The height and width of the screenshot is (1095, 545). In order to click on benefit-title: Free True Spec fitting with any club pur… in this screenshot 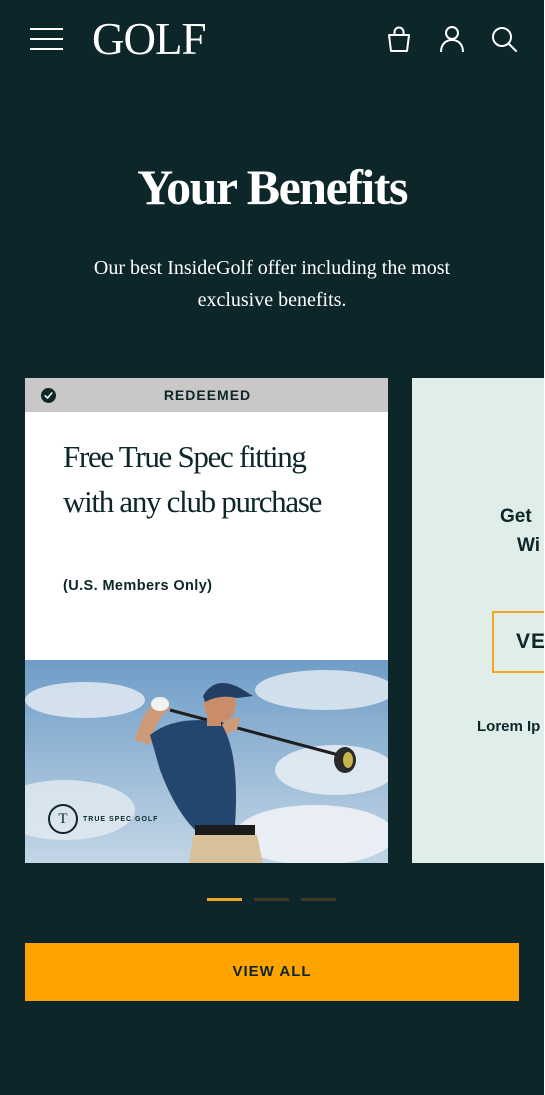, I will do `click(192, 479)`.